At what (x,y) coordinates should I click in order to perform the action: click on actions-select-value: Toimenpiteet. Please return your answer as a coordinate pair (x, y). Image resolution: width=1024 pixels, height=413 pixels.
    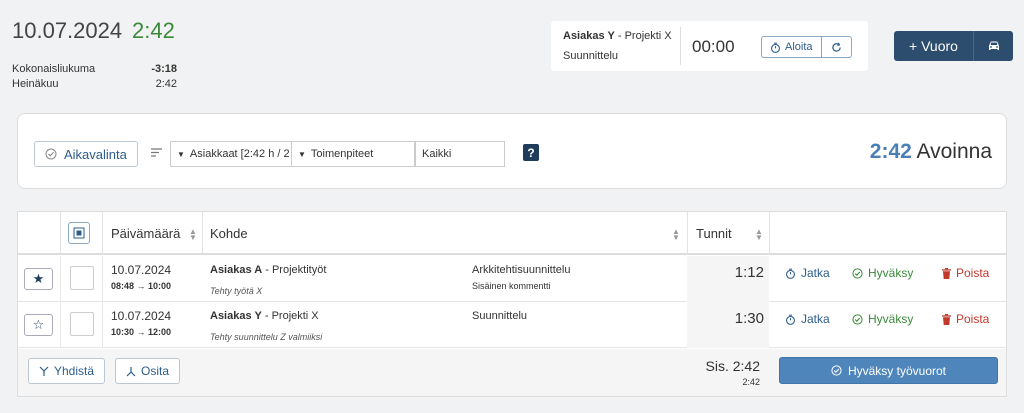
    Looking at the image, I should click on (342, 154).